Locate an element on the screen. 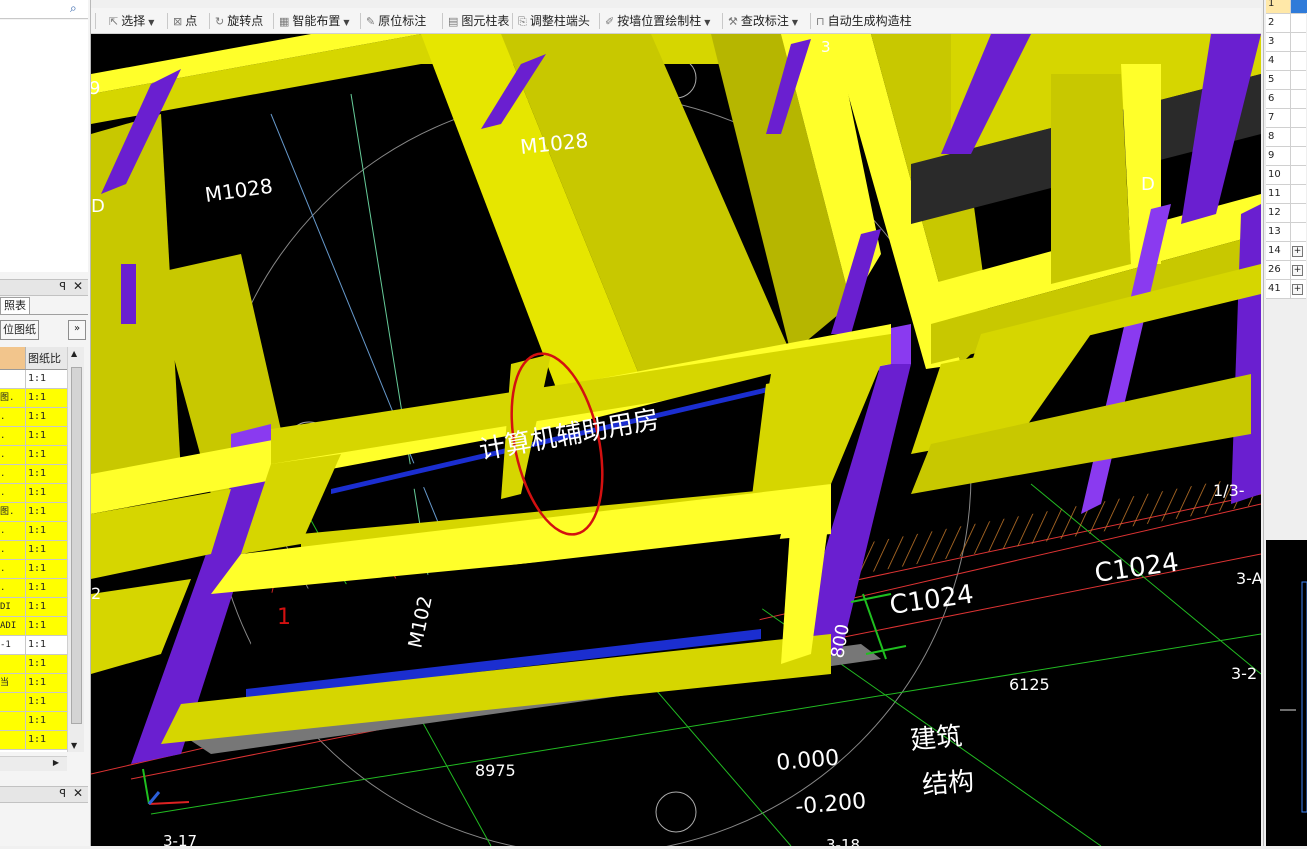 This screenshot has width=1307, height=849. vertical-scrollbar: ▲ ▼ is located at coordinates (75, 549).